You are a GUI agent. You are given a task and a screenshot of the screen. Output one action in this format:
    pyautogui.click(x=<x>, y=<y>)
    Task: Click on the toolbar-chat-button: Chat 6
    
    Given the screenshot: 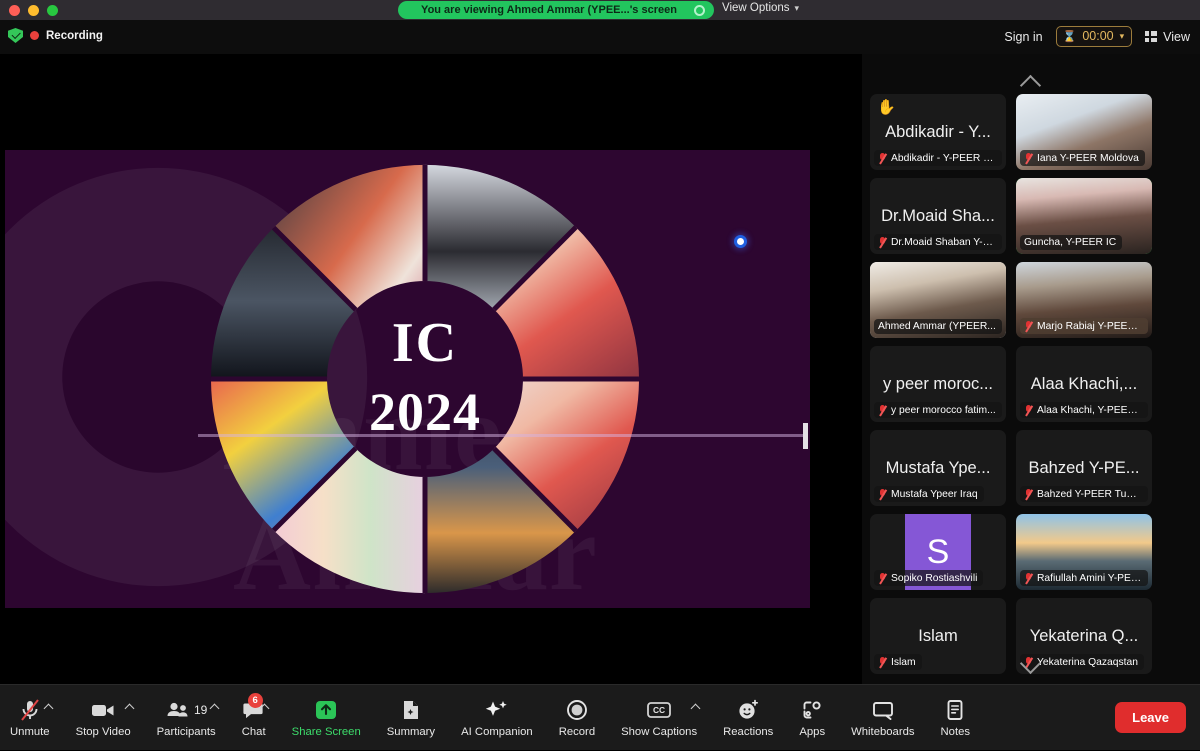 What is the action you would take?
    pyautogui.click(x=254, y=718)
    